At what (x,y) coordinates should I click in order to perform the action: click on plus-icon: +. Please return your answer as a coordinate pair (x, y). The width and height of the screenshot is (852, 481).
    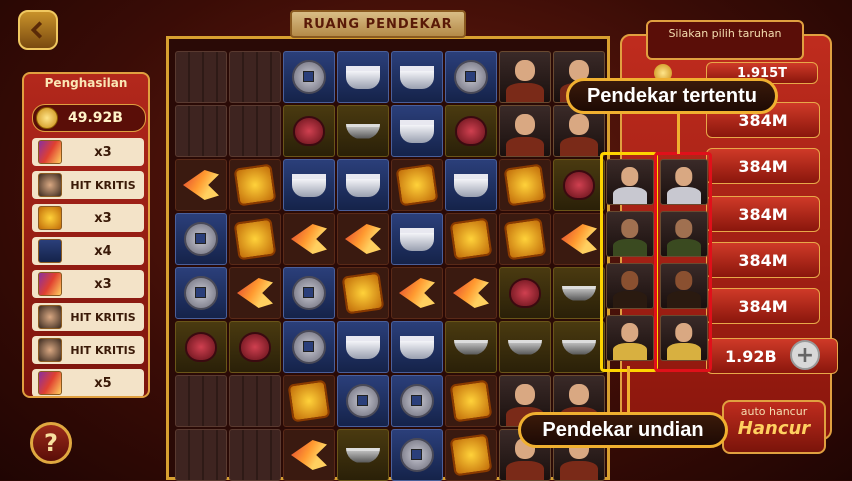
    Looking at the image, I should click on (805, 355).